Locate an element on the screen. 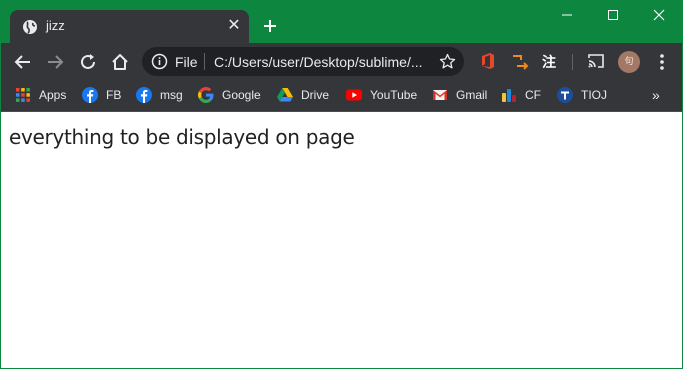  youtube-icon is located at coordinates (354, 95).